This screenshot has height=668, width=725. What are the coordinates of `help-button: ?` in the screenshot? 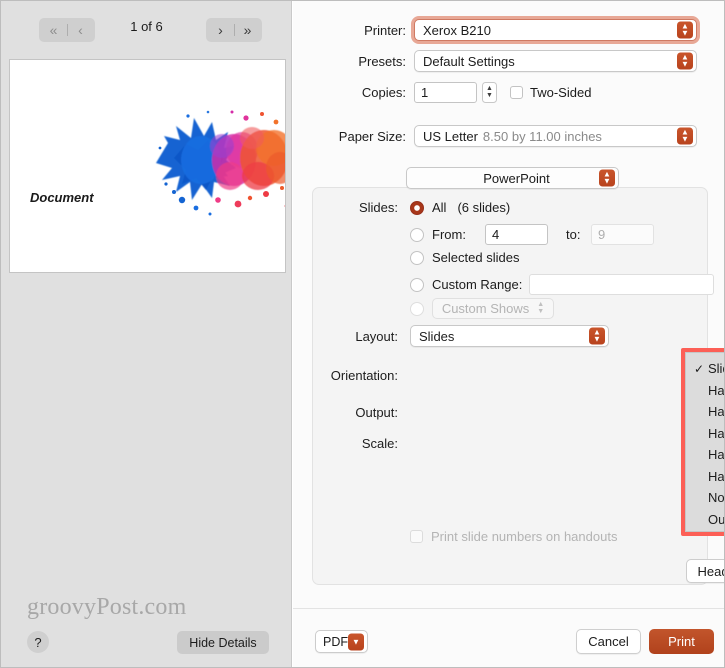 It's located at (38, 642).